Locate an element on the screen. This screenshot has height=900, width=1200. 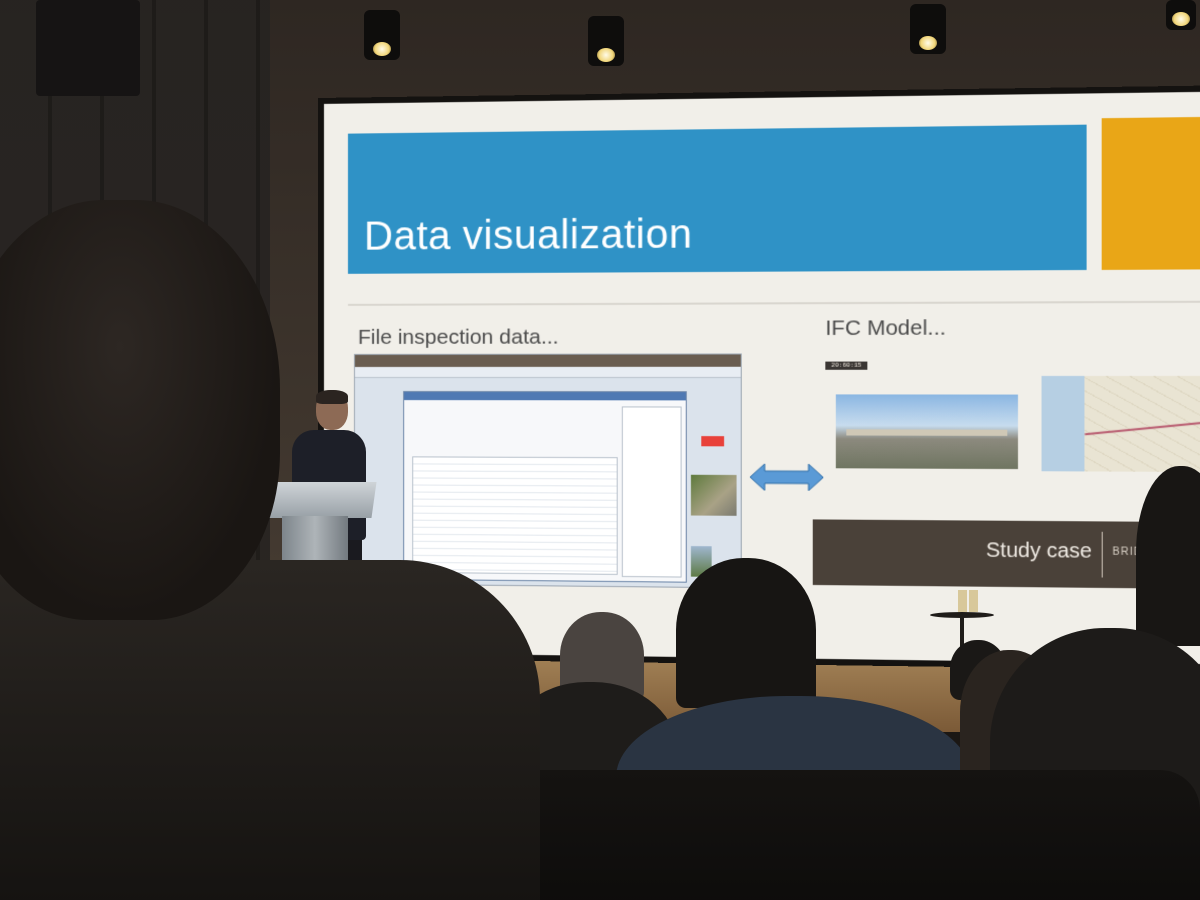
route-map is located at coordinates (1120, 424).